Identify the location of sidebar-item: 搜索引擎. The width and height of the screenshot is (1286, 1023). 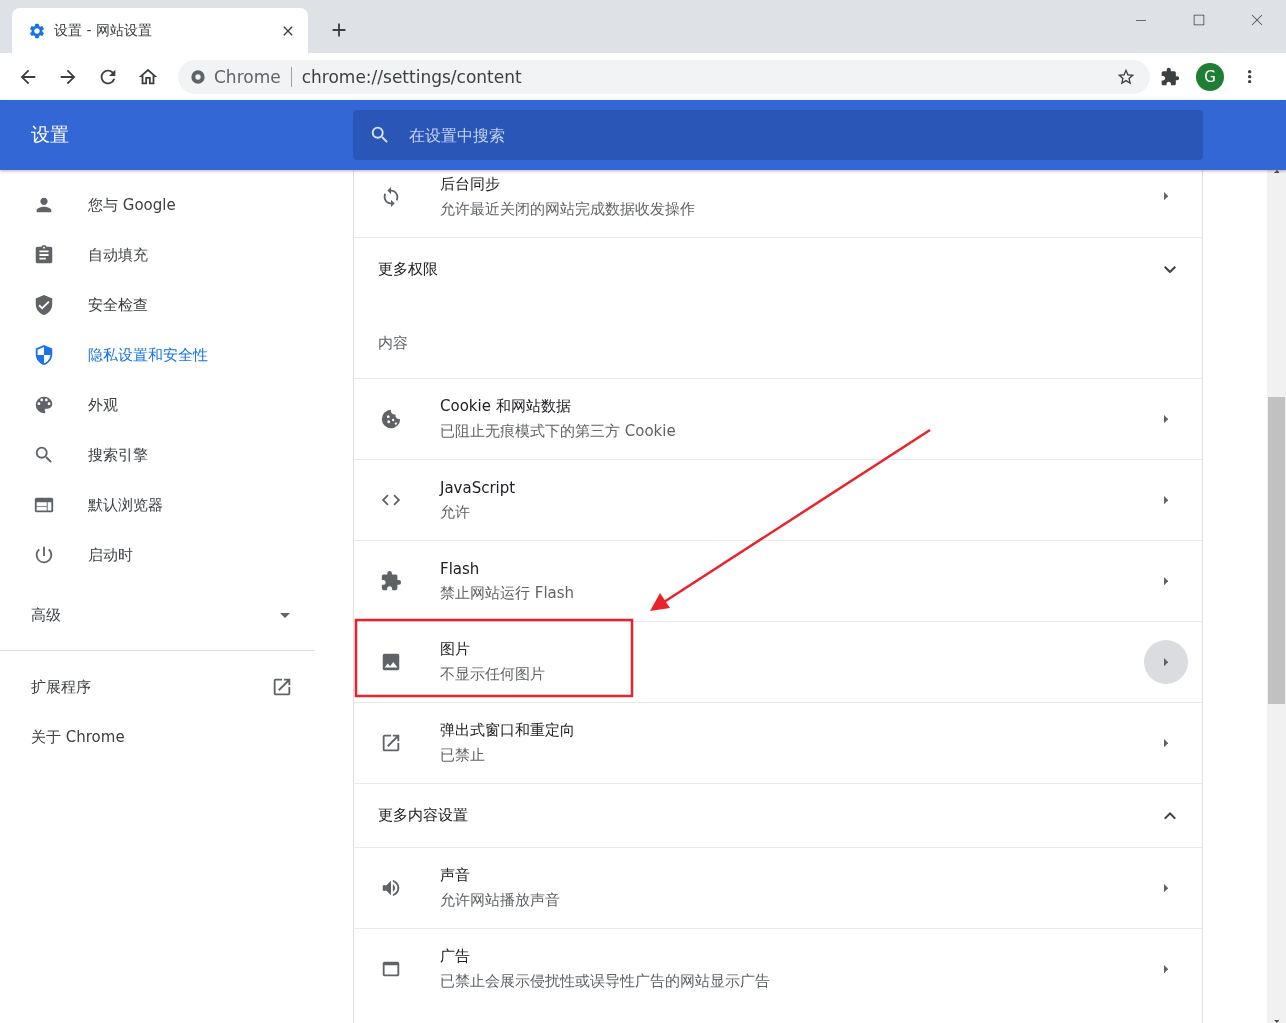
(157, 455).